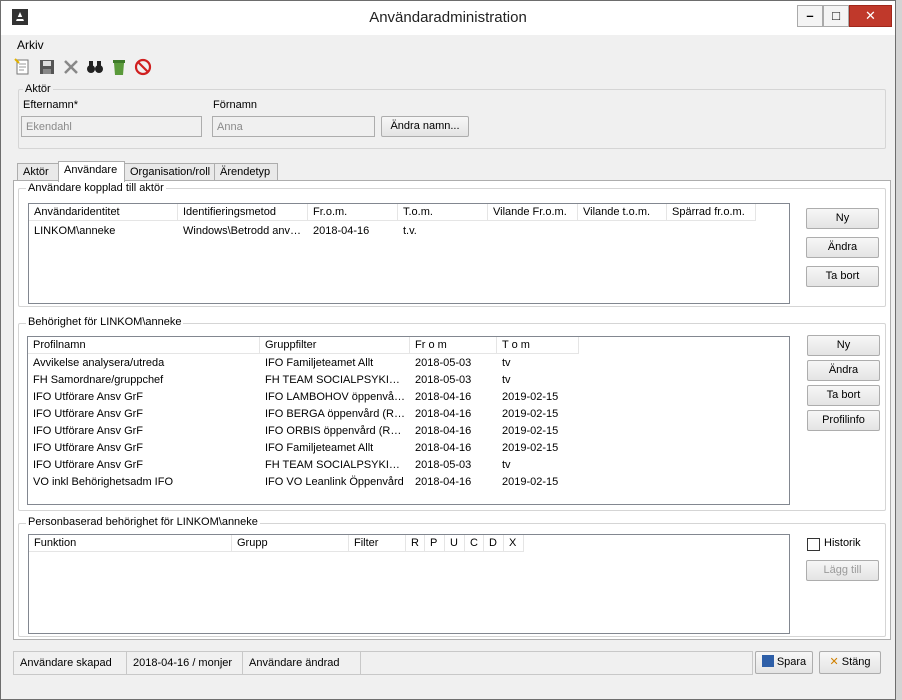 The image size is (902, 700). What do you see at coordinates (410, 231) in the screenshot?
I see `cell-to: t.v.` at bounding box center [410, 231].